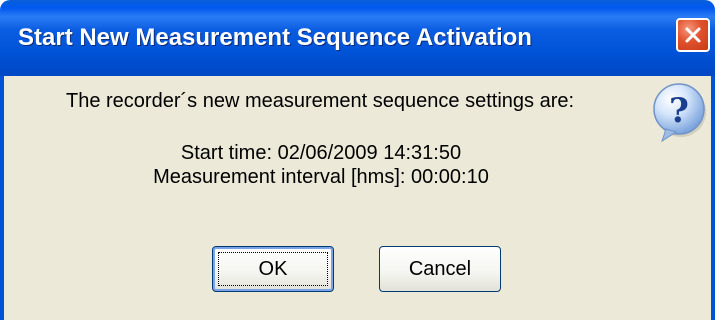  I want to click on interval-text: Measurement interval [hms]: 00:00:10, so click(321, 177).